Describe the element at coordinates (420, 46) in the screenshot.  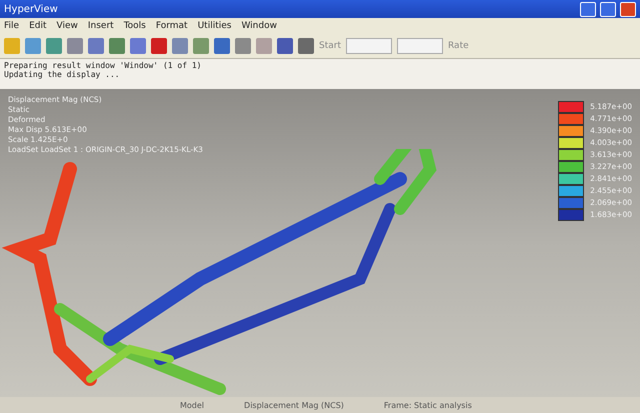
I see `end-field` at that location.